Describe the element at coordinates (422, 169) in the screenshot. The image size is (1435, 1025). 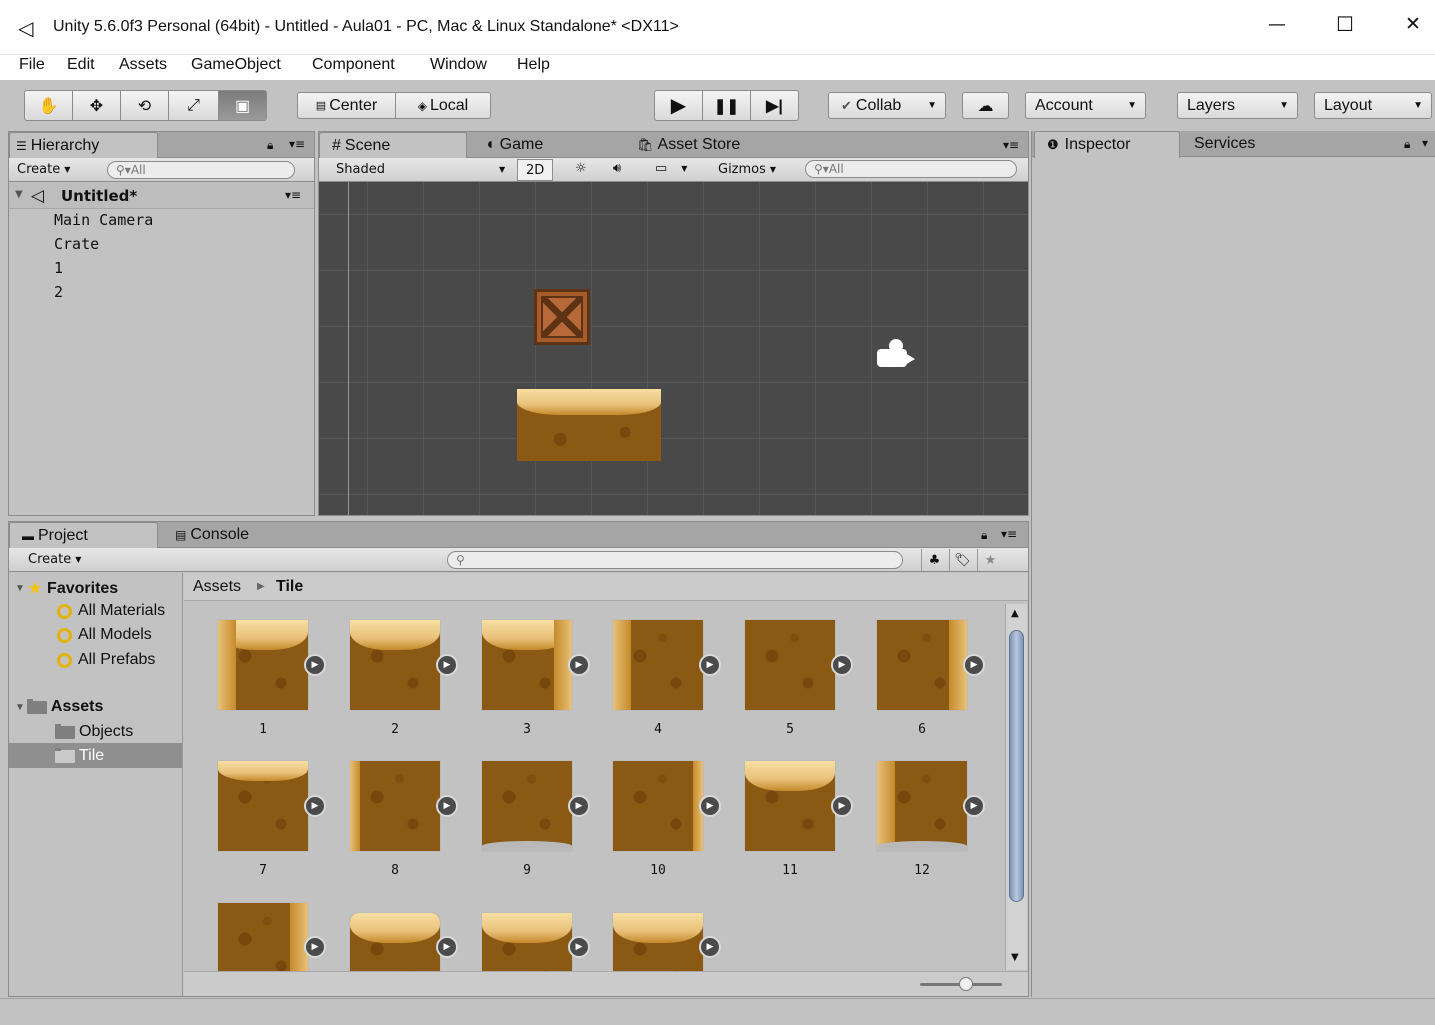
I see `shading-dropdown: Shaded ▼` at that location.